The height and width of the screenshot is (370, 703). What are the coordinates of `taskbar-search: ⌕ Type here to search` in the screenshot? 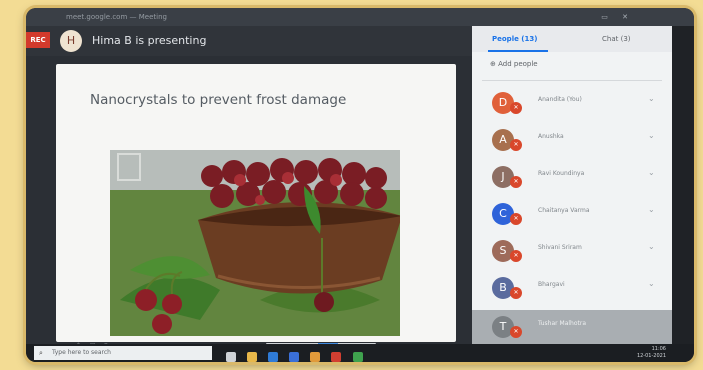 It's located at (123, 353).